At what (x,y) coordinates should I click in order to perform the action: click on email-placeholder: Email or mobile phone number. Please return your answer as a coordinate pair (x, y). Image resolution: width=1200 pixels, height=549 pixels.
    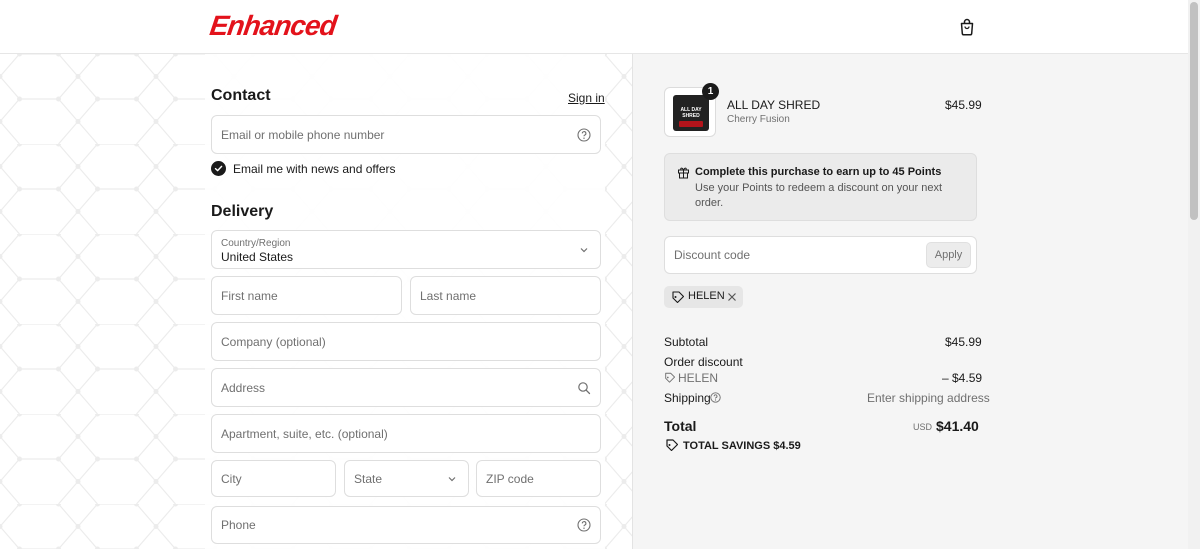
    Looking at the image, I should click on (303, 134).